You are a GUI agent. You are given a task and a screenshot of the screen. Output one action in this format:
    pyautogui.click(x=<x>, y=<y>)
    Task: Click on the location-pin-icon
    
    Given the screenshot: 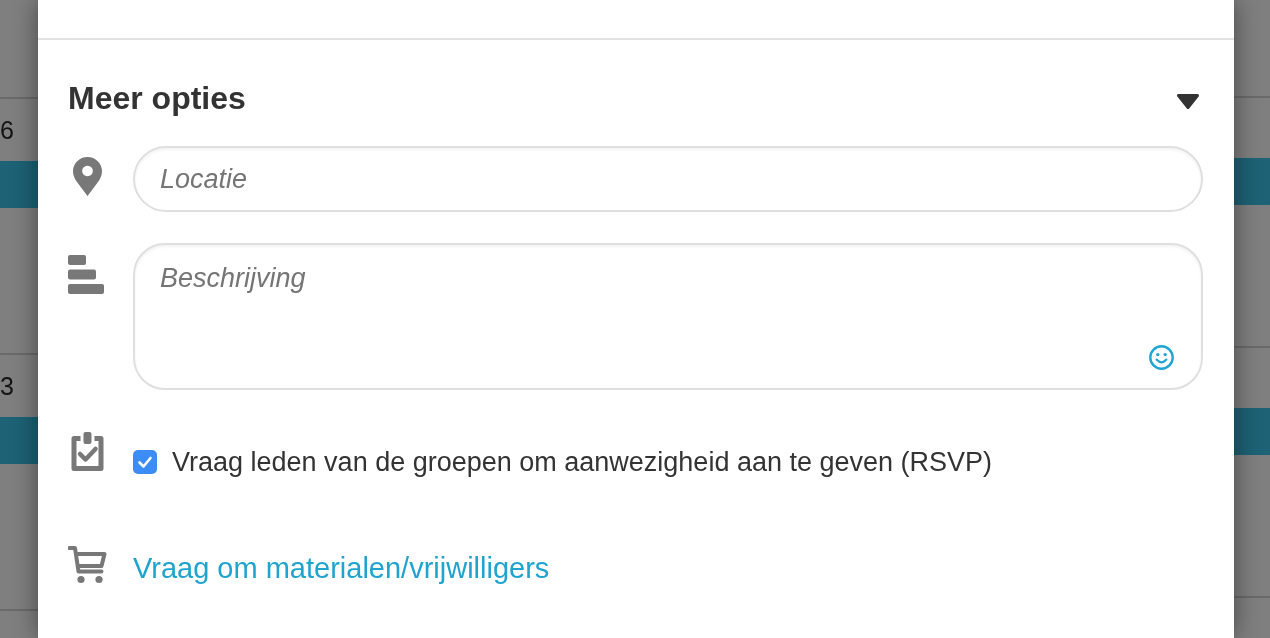 What is the action you would take?
    pyautogui.click(x=87, y=176)
    